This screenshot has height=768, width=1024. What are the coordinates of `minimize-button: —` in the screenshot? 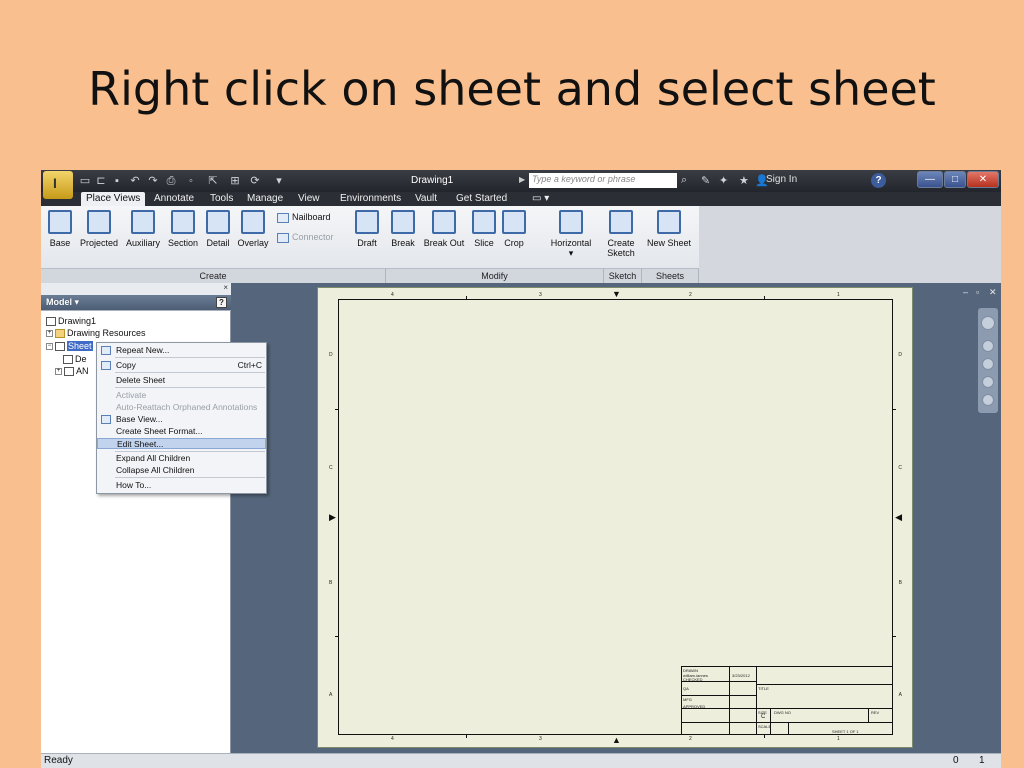 It's located at (930, 179).